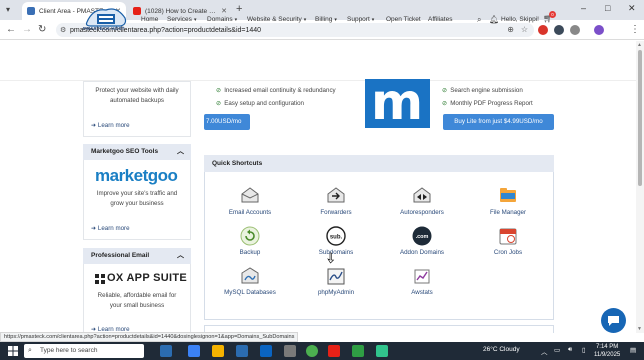 This screenshot has width=644, height=360. What do you see at coordinates (494, 19) in the screenshot?
I see `notification-bell-icon: 🔔︎` at bounding box center [494, 19].